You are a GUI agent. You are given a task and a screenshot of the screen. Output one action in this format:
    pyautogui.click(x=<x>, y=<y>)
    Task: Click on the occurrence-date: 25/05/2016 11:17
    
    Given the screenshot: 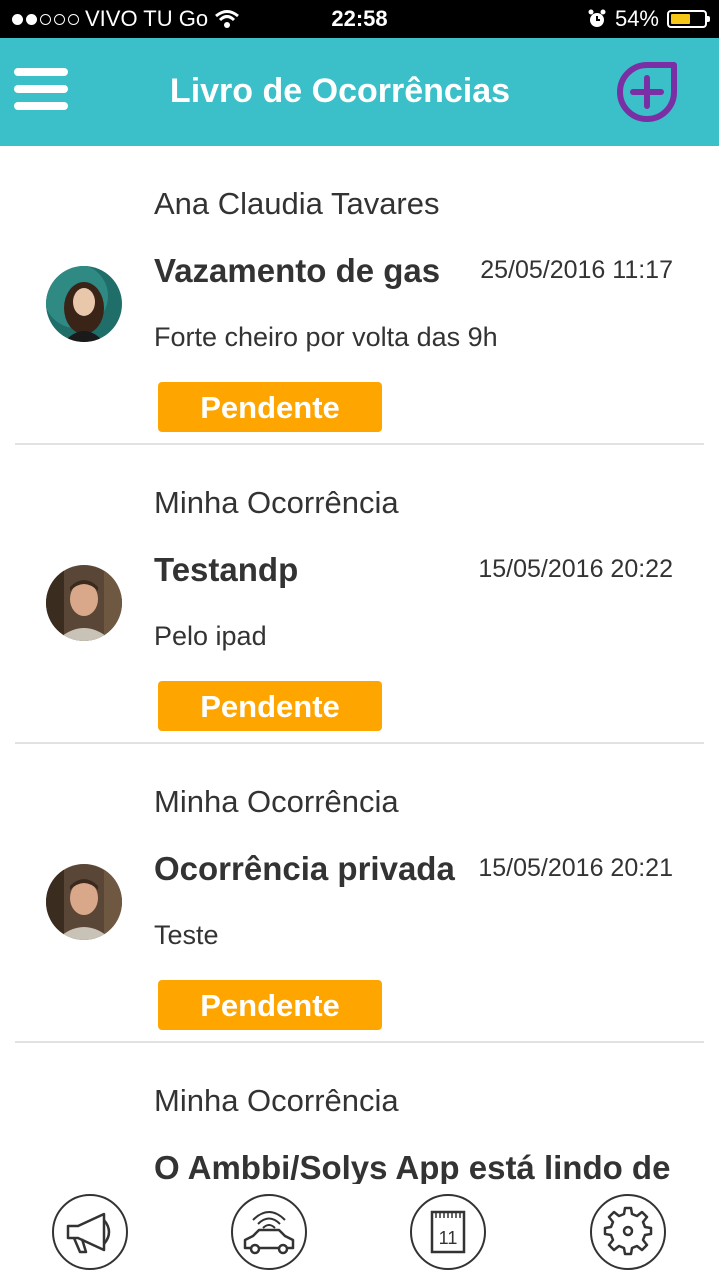 What is the action you would take?
    pyautogui.click(x=576, y=270)
    